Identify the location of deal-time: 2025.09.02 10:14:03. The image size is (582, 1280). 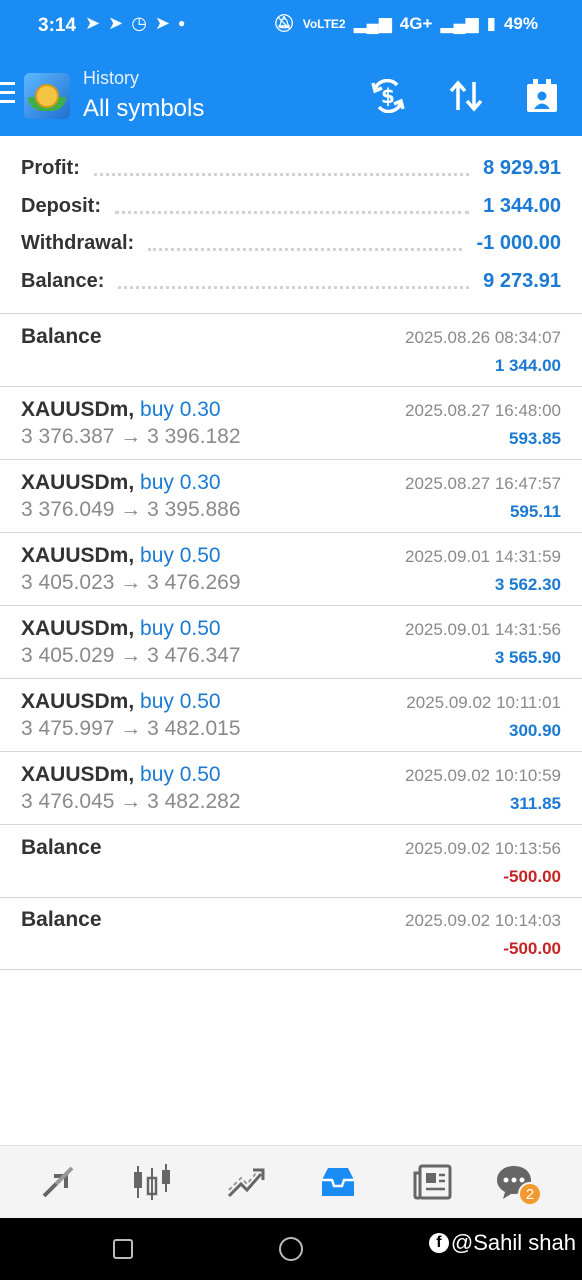
(483, 920).